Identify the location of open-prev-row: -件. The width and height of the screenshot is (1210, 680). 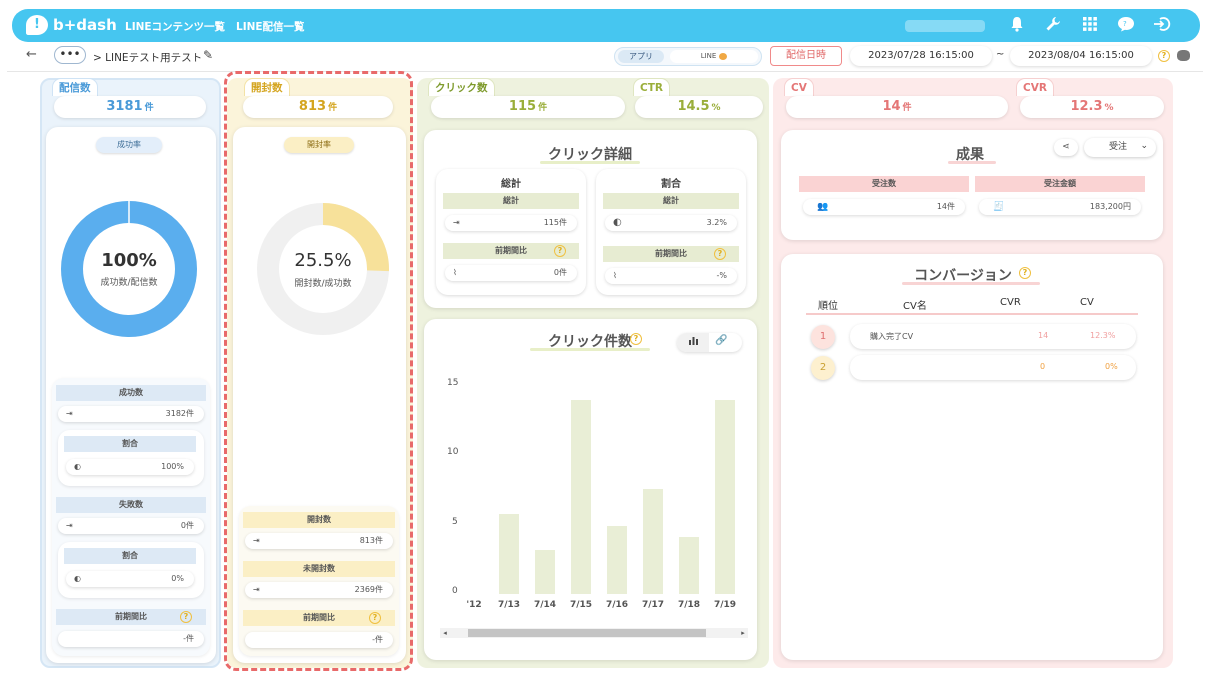
(319, 640).